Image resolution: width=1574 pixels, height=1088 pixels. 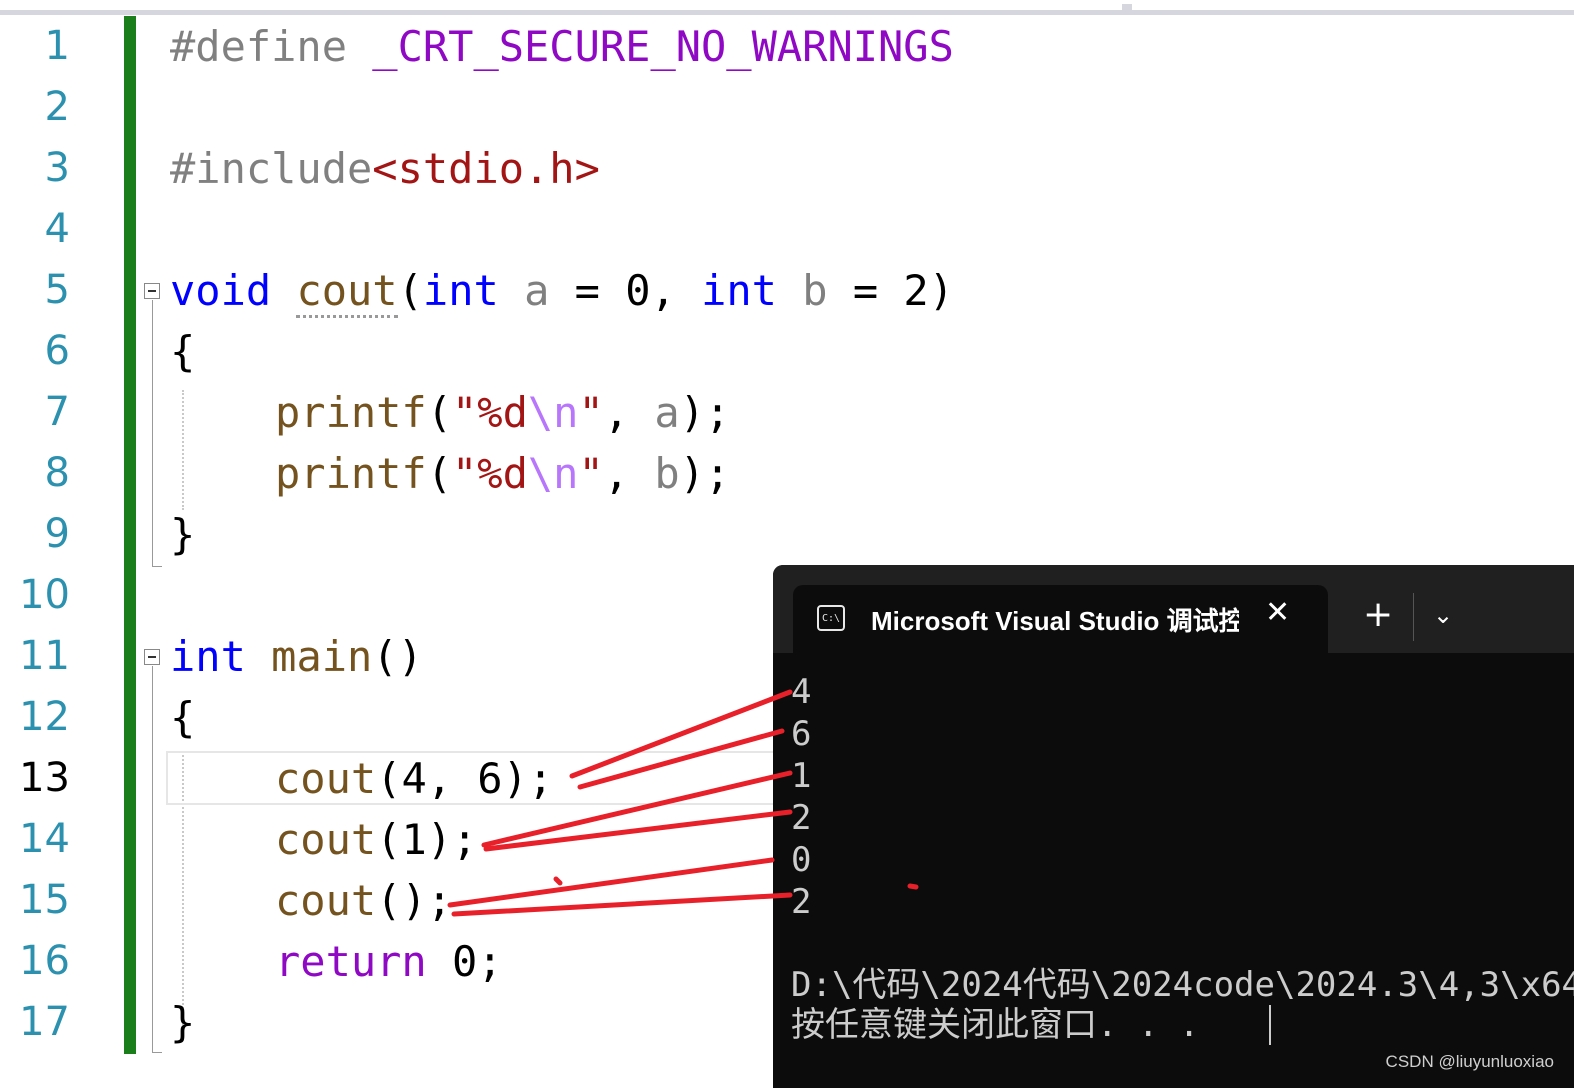 I want to click on console-tab: C:\ Microsoft Visual Studio 调试控制台 ✕, so click(x=1060, y=620).